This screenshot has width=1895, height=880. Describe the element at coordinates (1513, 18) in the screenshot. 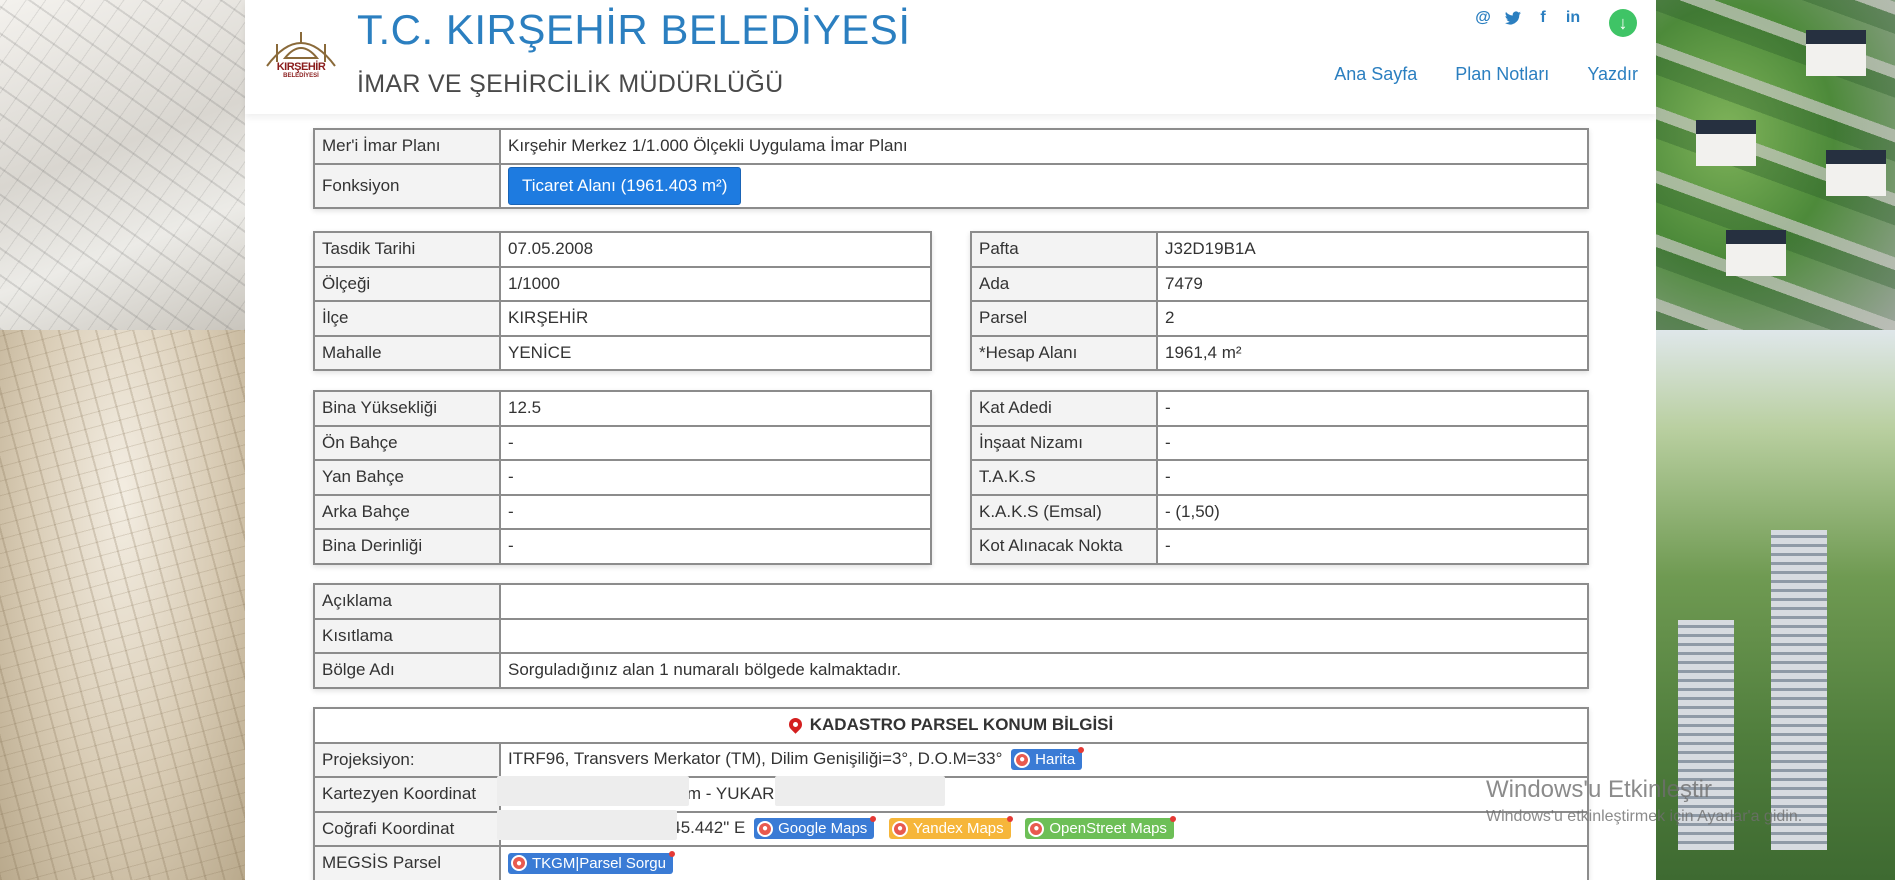

I see `twitter-icon` at that location.